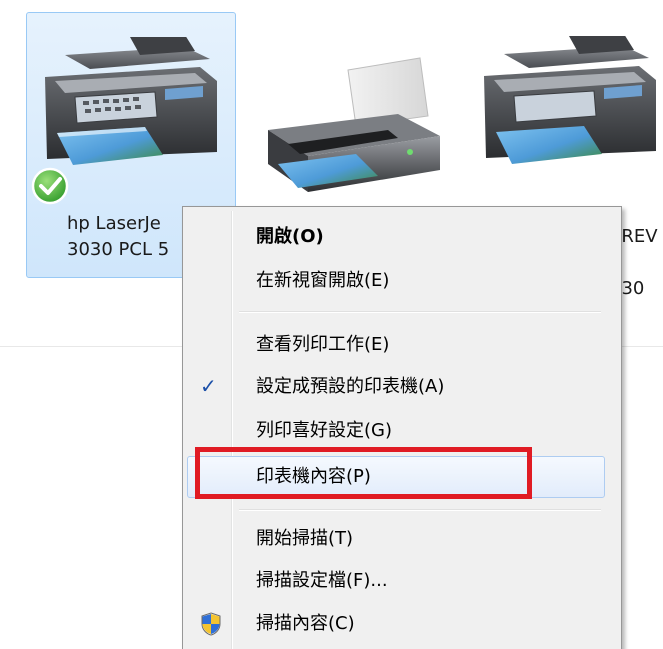 The image size is (663, 649). I want to click on menu-item-label: 開始掃描(T), so click(305, 538).